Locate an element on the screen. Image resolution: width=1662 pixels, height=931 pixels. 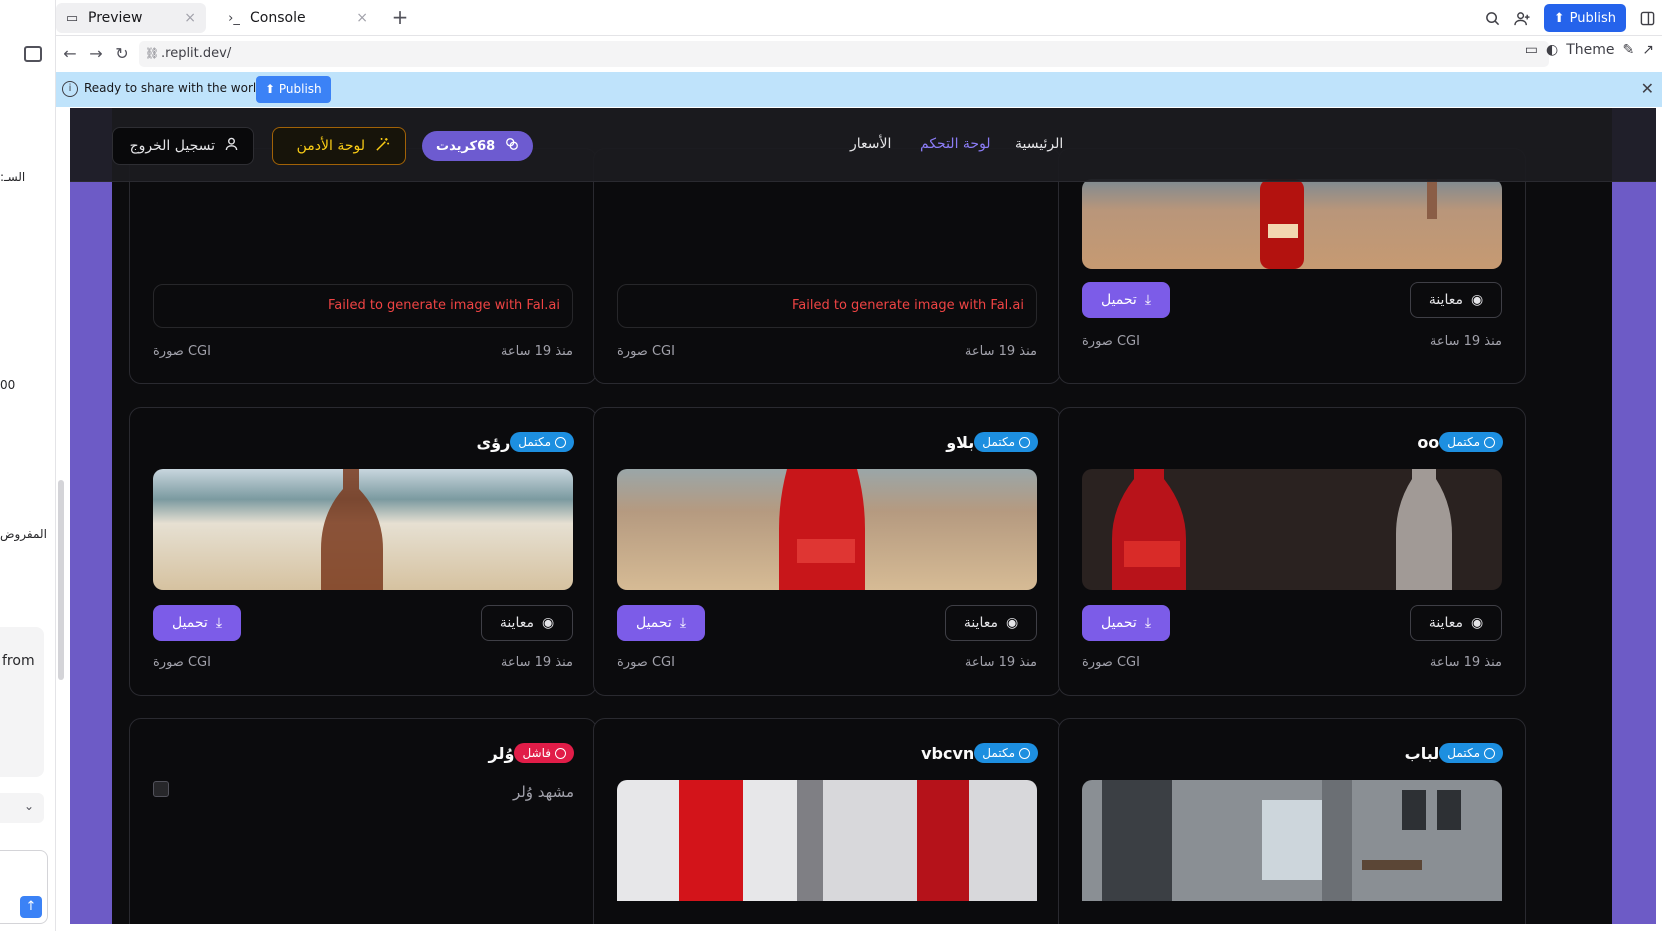
user-icon is located at coordinates (231, 146).